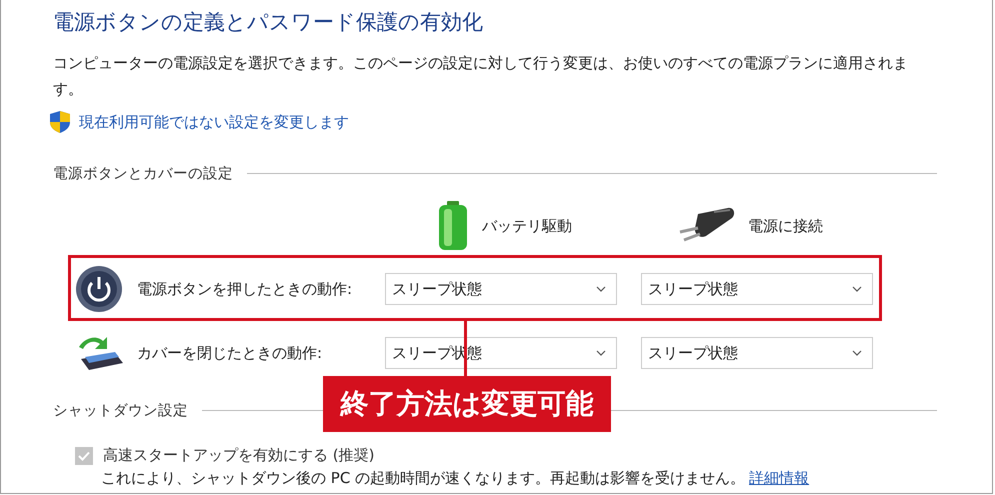  What do you see at coordinates (99, 289) in the screenshot?
I see `power-icon` at bounding box center [99, 289].